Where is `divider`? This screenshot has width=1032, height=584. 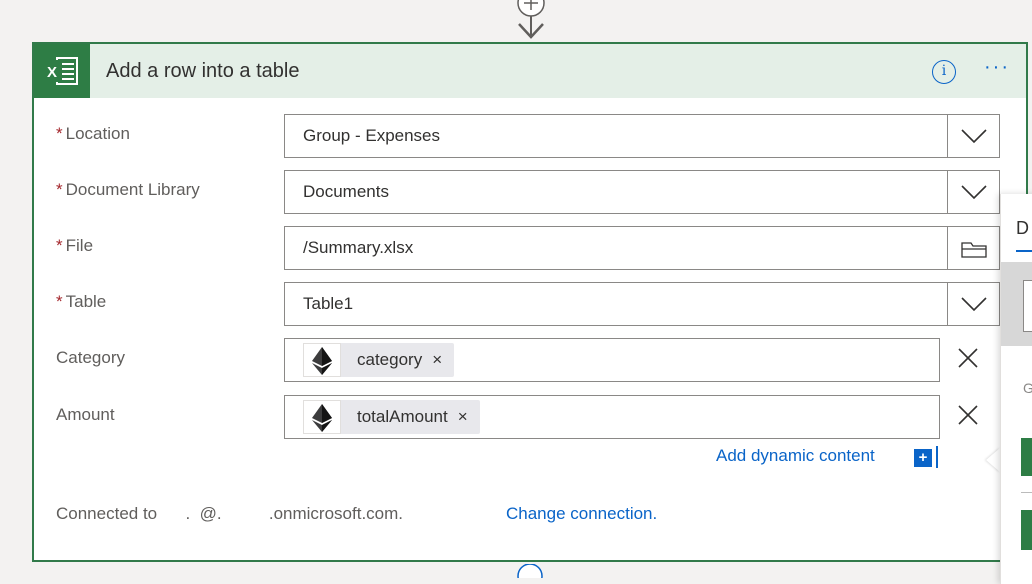
divider is located at coordinates (1026, 492).